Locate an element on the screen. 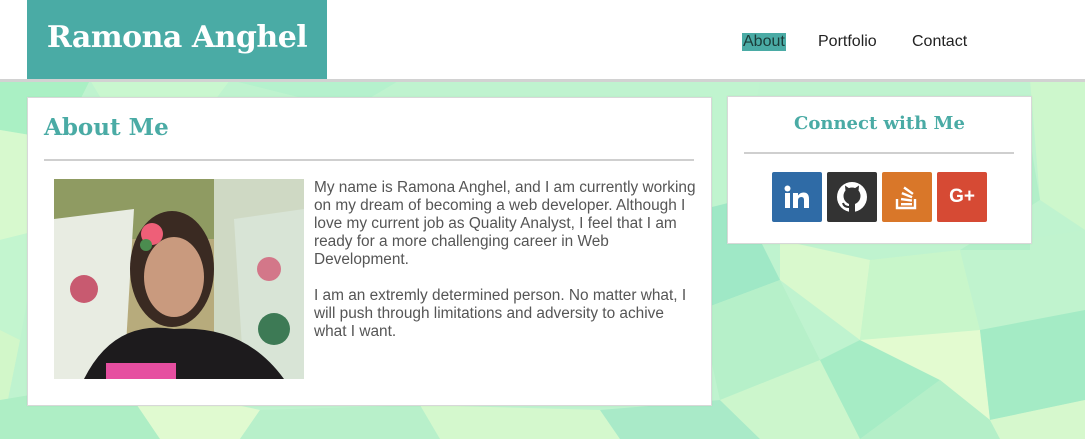 The height and width of the screenshot is (439, 1085). google-plus-icon: G+ is located at coordinates (962, 196).